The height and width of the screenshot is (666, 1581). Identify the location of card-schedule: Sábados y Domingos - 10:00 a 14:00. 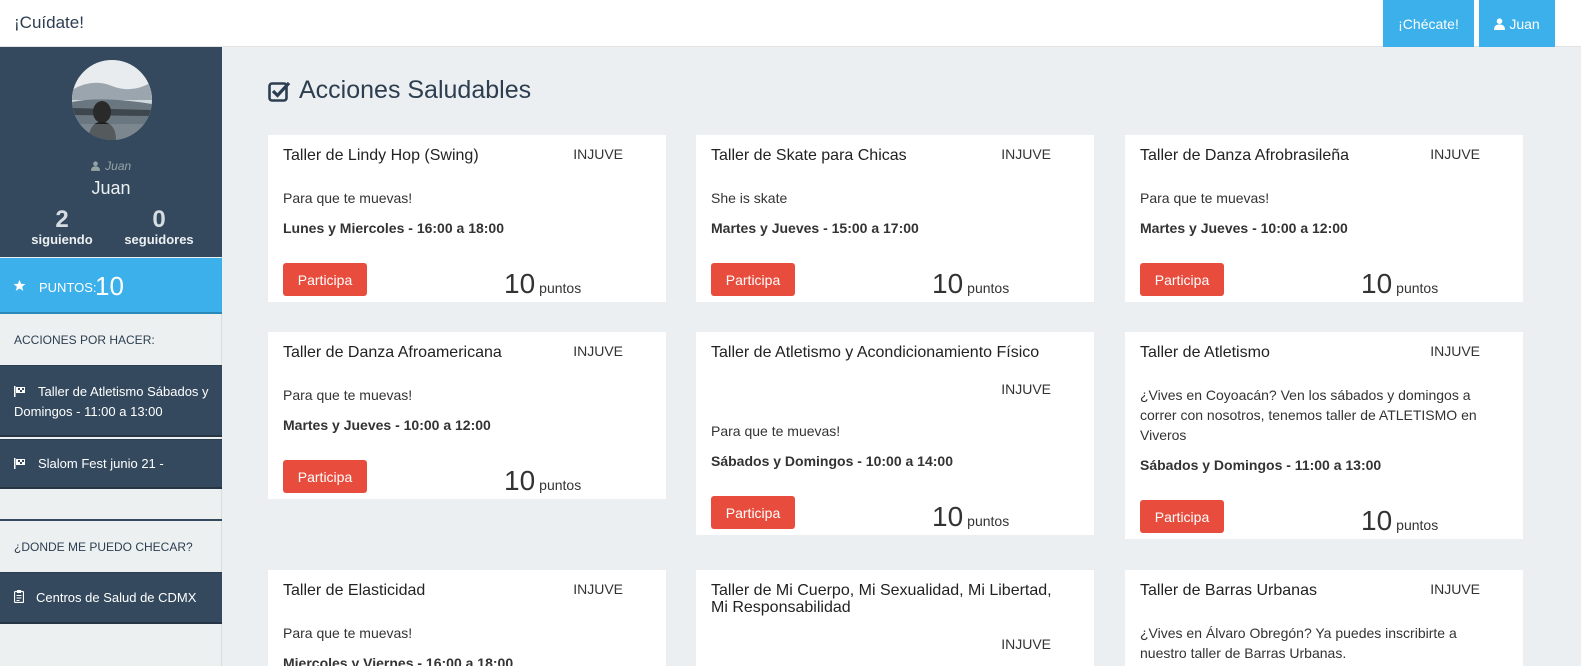
(832, 461).